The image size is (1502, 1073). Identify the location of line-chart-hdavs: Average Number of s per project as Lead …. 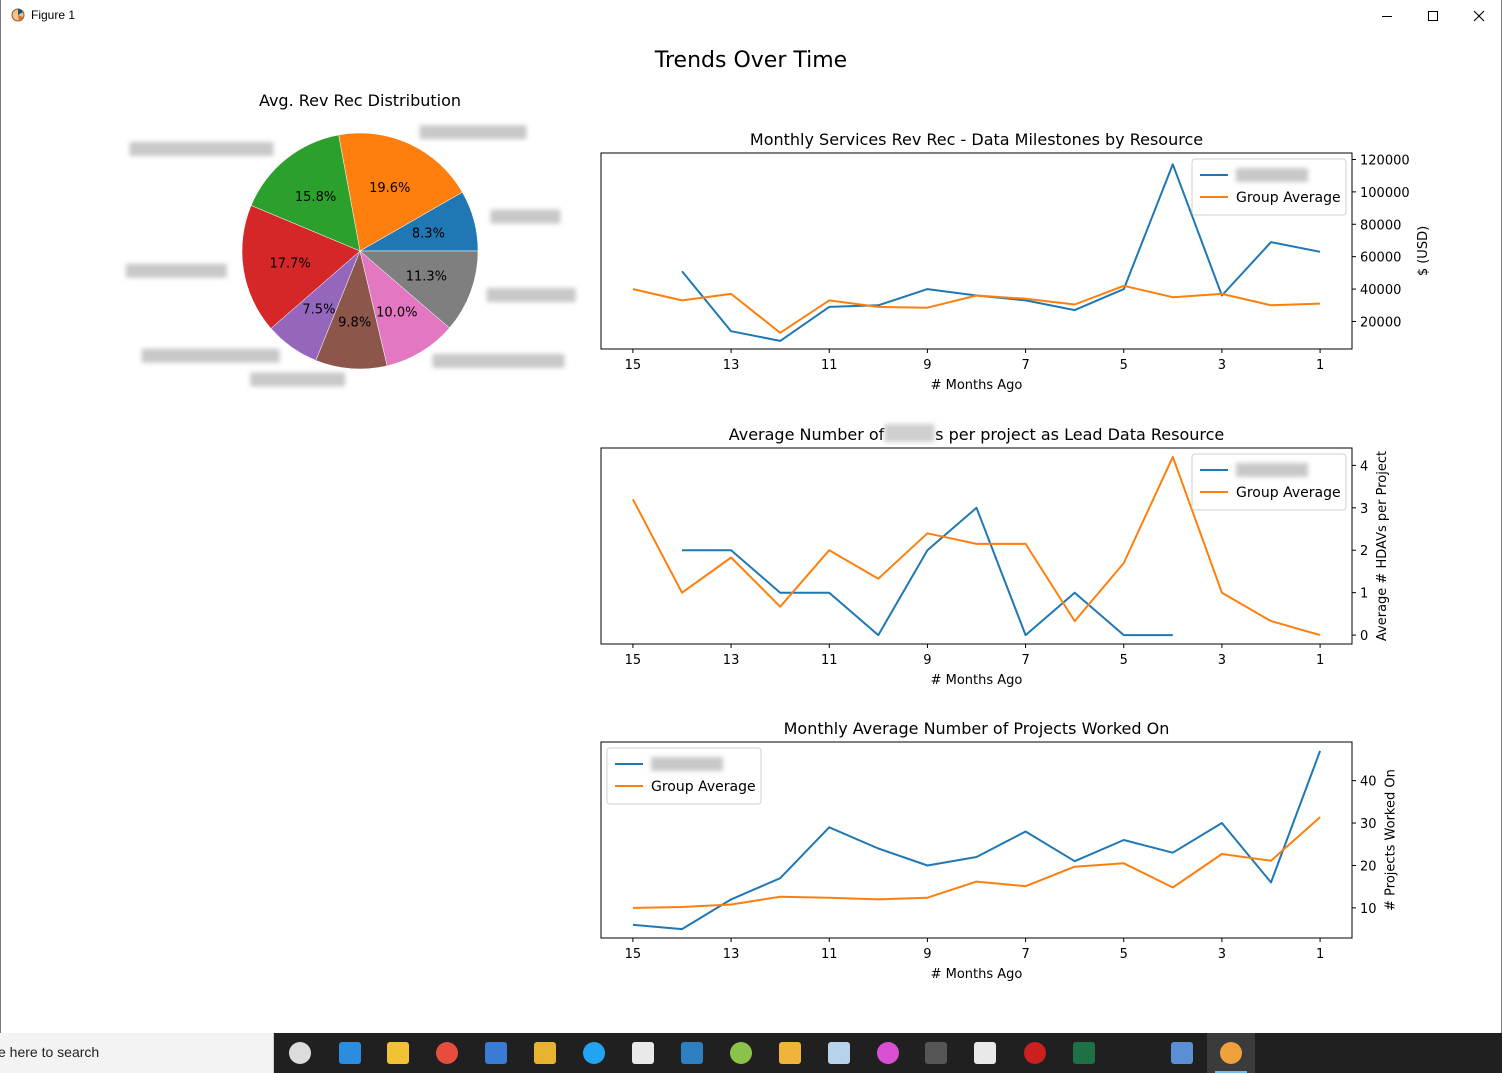
(995, 556).